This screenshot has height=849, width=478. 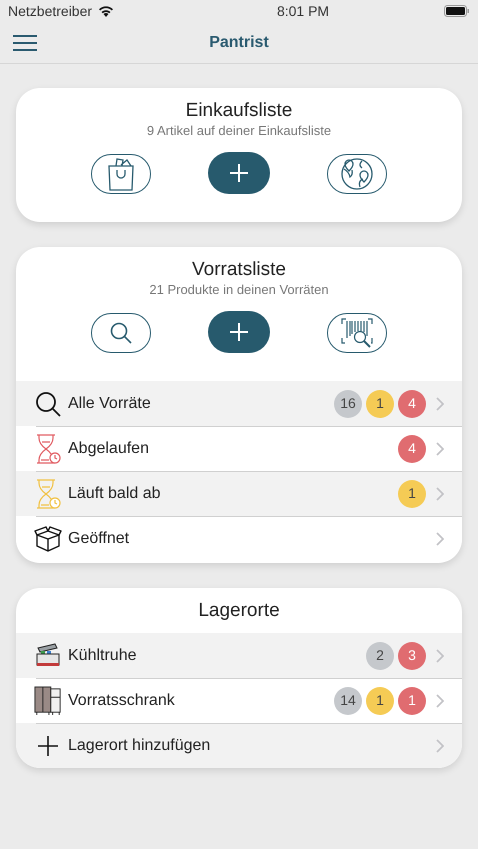 I want to click on menu-icon, so click(x=25, y=43).